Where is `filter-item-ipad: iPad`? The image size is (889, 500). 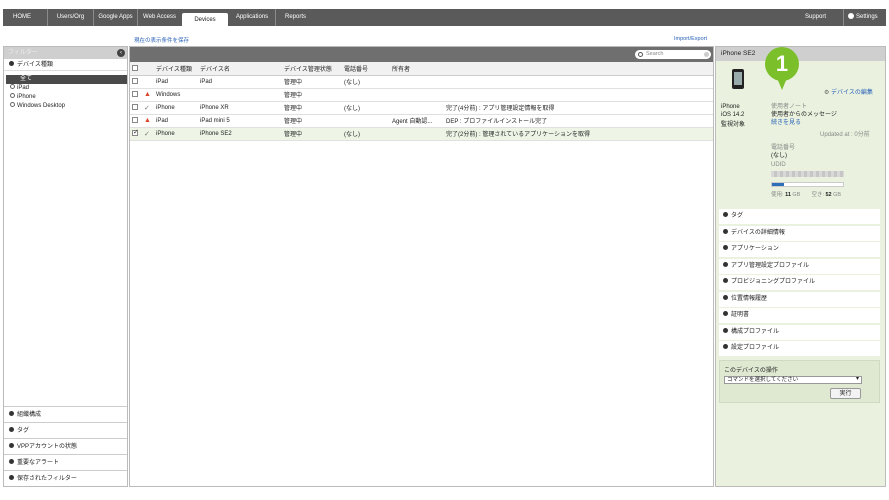 filter-item-ipad: iPad is located at coordinates (66, 88).